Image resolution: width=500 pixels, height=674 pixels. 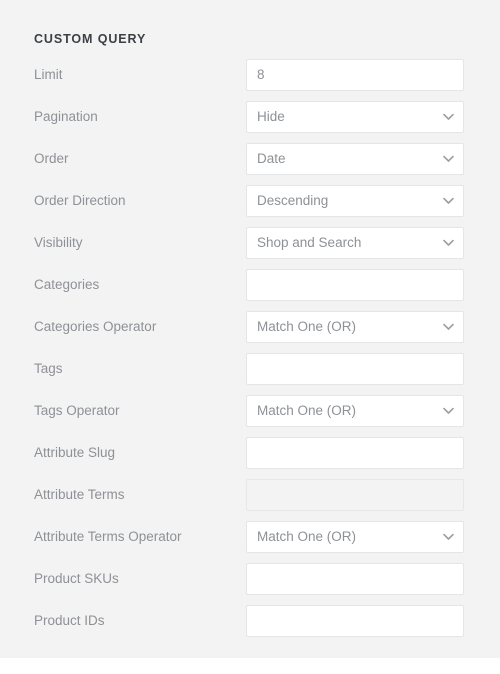 I want to click on field-row: Visibility Shop and Search, so click(x=250, y=248).